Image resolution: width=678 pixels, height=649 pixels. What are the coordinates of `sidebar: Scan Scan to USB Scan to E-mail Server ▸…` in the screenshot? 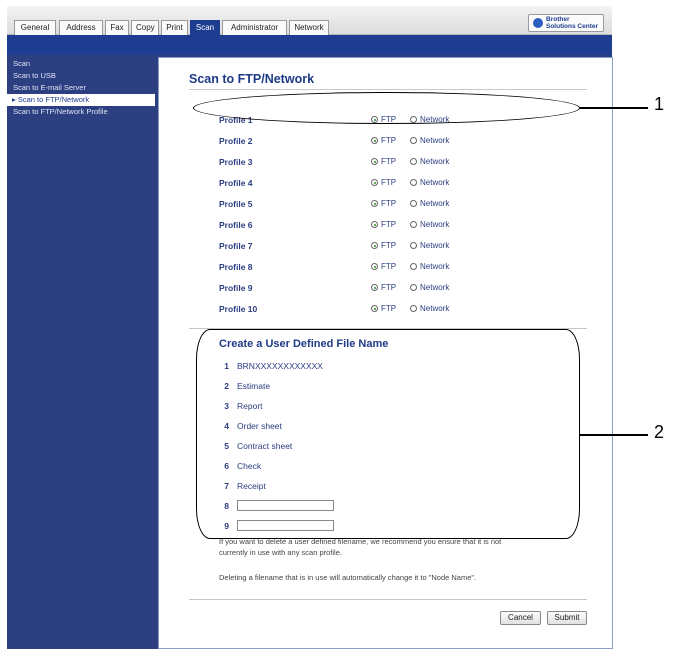 It's located at (81, 88).